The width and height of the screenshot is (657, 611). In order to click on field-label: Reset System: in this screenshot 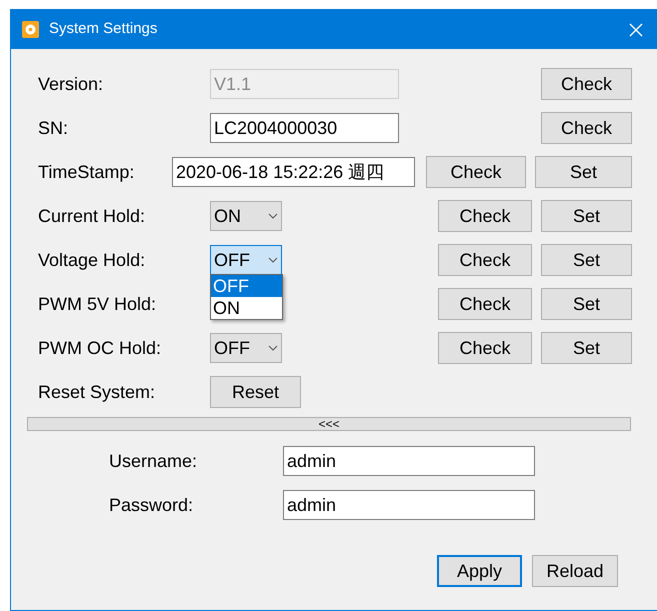, I will do `click(97, 392)`.